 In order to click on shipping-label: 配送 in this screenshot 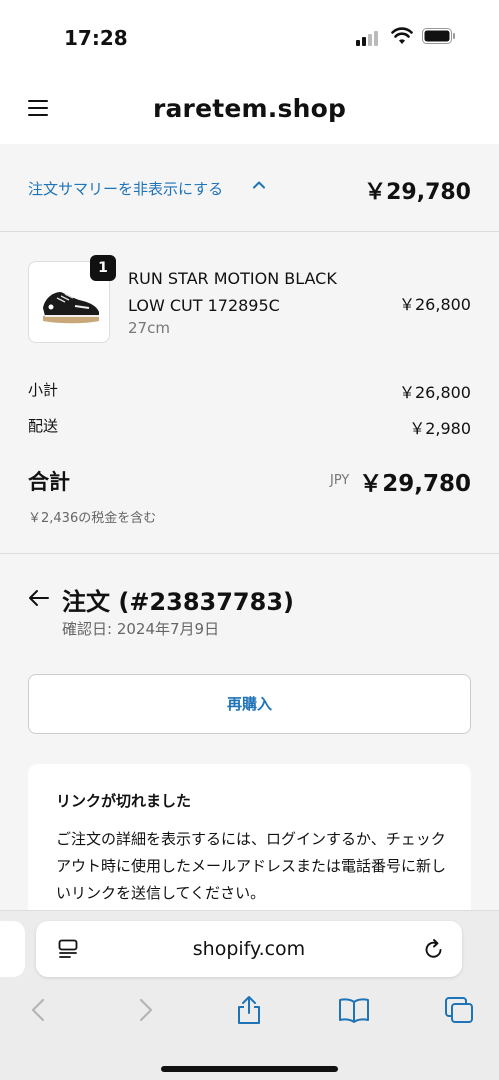, I will do `click(43, 426)`.